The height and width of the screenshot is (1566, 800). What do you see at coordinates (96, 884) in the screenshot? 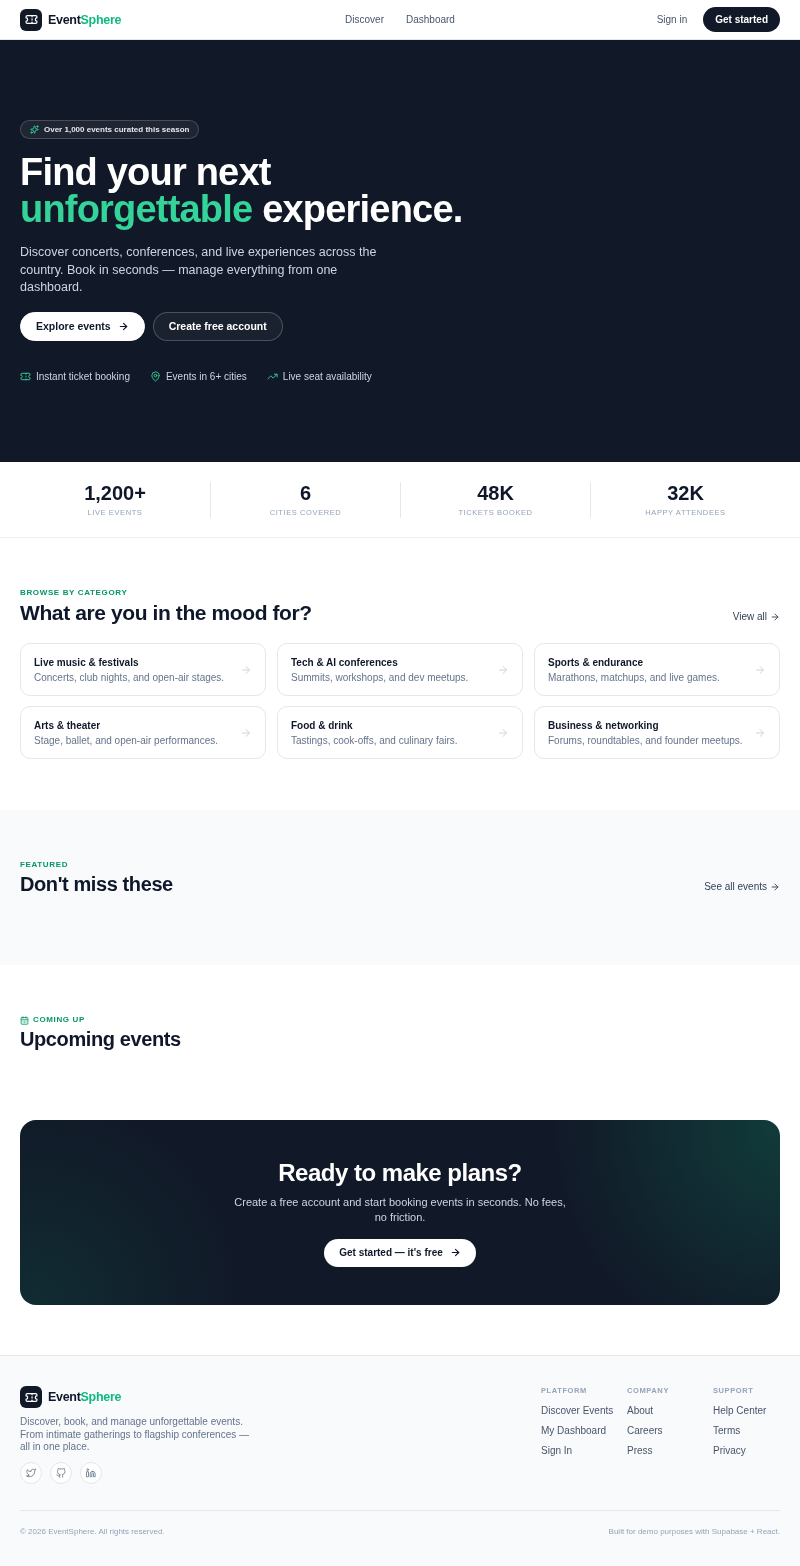
I see `section-title: Don't miss these` at bounding box center [96, 884].